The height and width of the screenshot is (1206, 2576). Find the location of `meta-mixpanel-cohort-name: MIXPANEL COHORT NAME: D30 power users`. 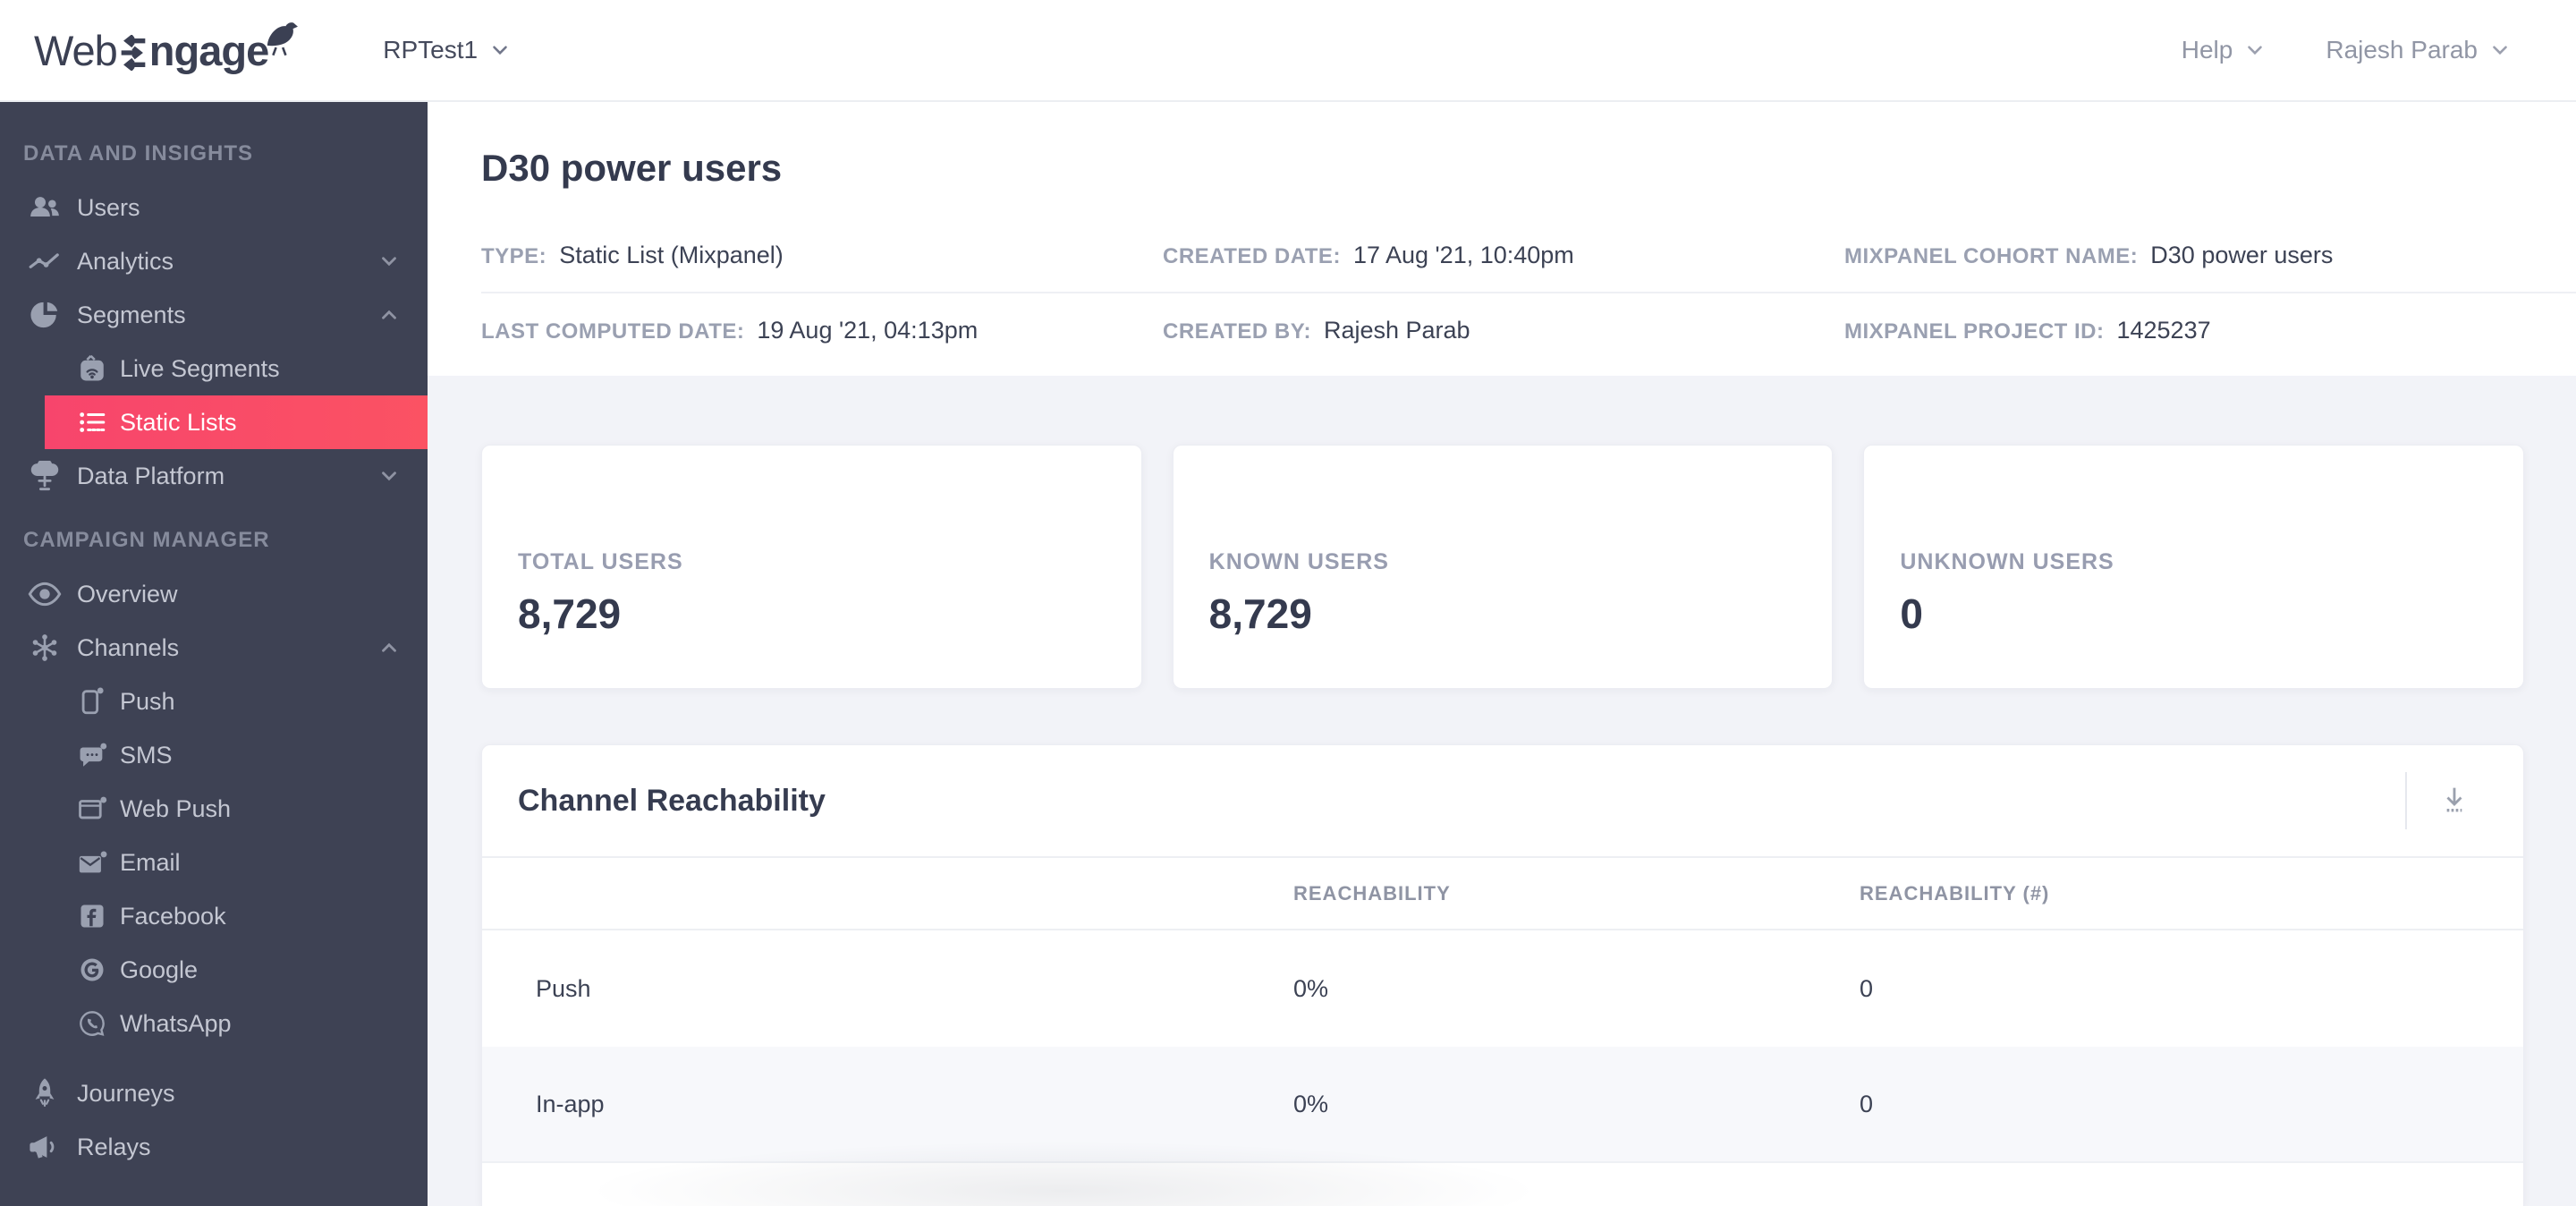

meta-mixpanel-cohort-name: MIXPANEL COHORT NAME: D30 power users is located at coordinates (2210, 256).